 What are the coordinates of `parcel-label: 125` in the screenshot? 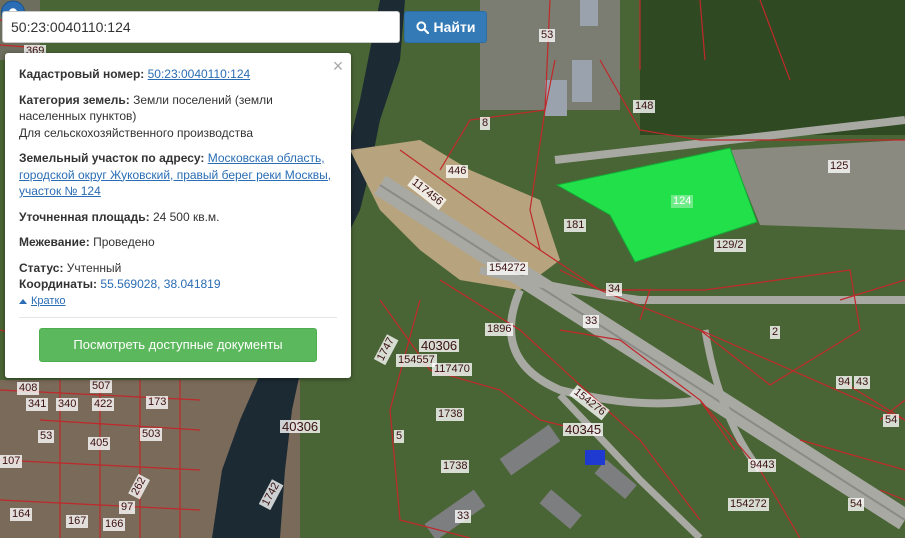 It's located at (839, 166).